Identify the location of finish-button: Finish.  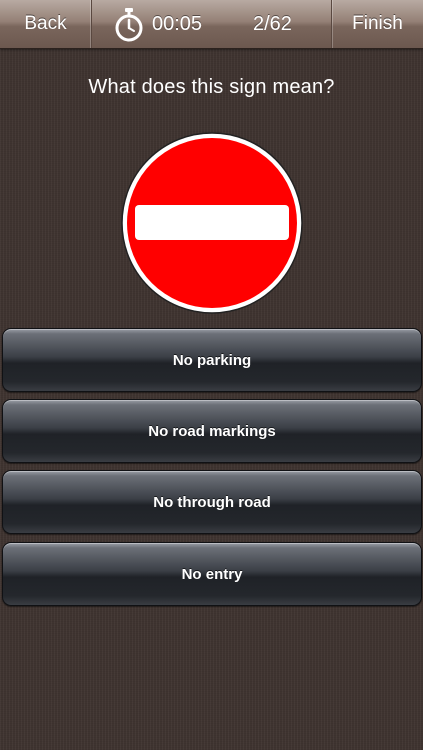
(377, 24).